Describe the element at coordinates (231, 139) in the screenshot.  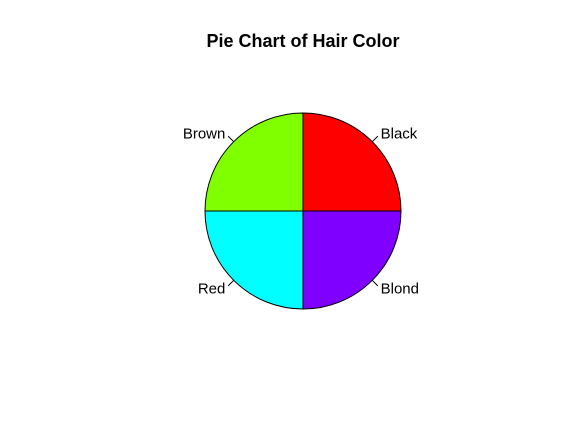
I see `leader-line-brown` at that location.